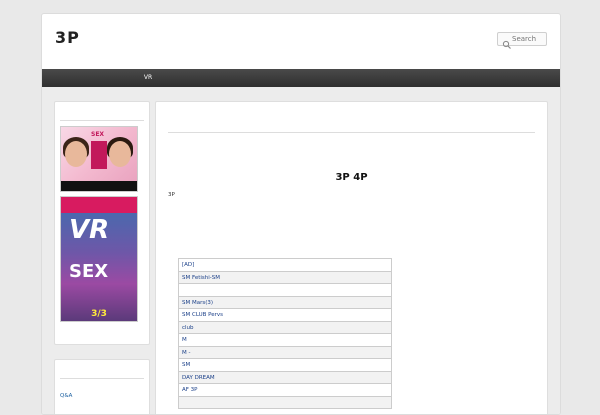 The width and height of the screenshot is (600, 415). I want to click on table-row: SM, so click(285, 365).